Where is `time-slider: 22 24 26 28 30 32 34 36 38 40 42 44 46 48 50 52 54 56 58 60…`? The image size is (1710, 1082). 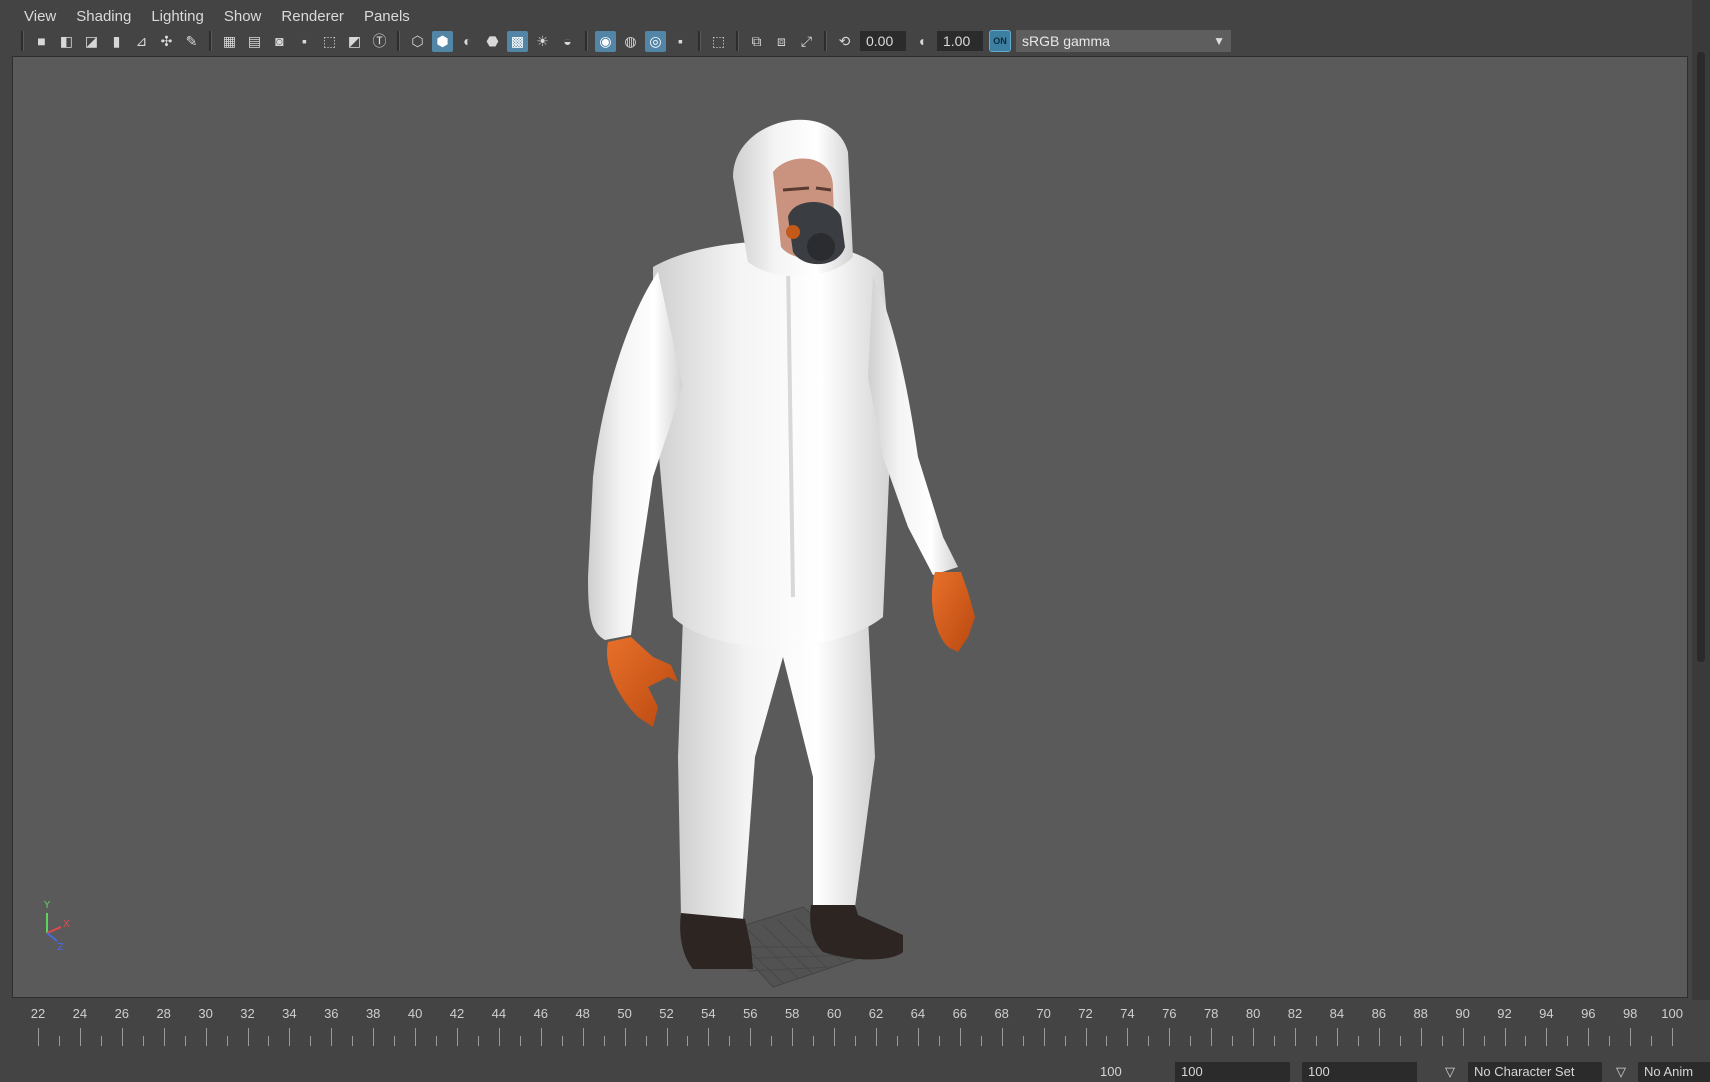
time-slider: 22 24 26 28 30 32 34 36 38 40 42 44 46 48 50 52 54 56 58 60… is located at coordinates (855, 1025).